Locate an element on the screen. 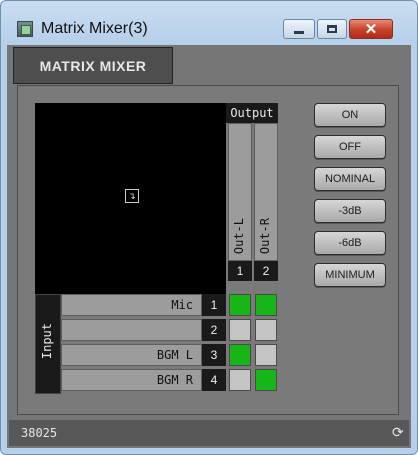 This screenshot has height=455, width=418. component-id: 38025 is located at coordinates (39, 433).